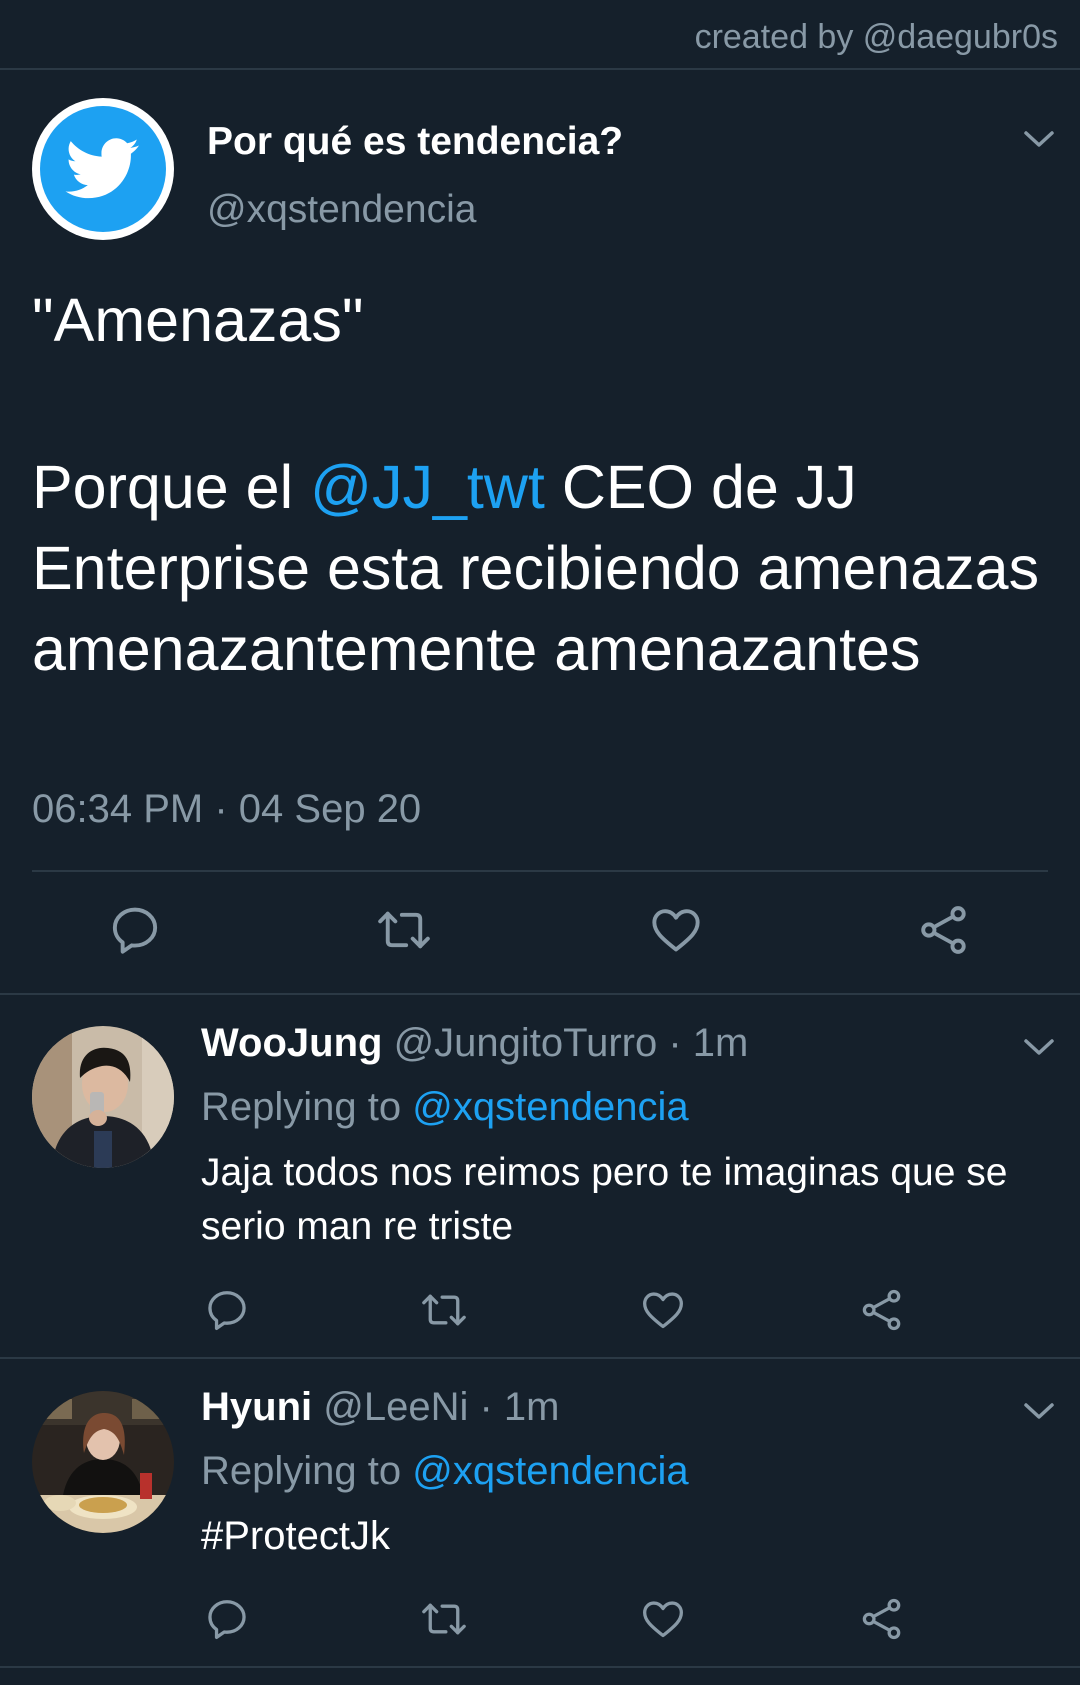  What do you see at coordinates (198, 320) in the screenshot?
I see `tweet-quote: "Amenazas"` at bounding box center [198, 320].